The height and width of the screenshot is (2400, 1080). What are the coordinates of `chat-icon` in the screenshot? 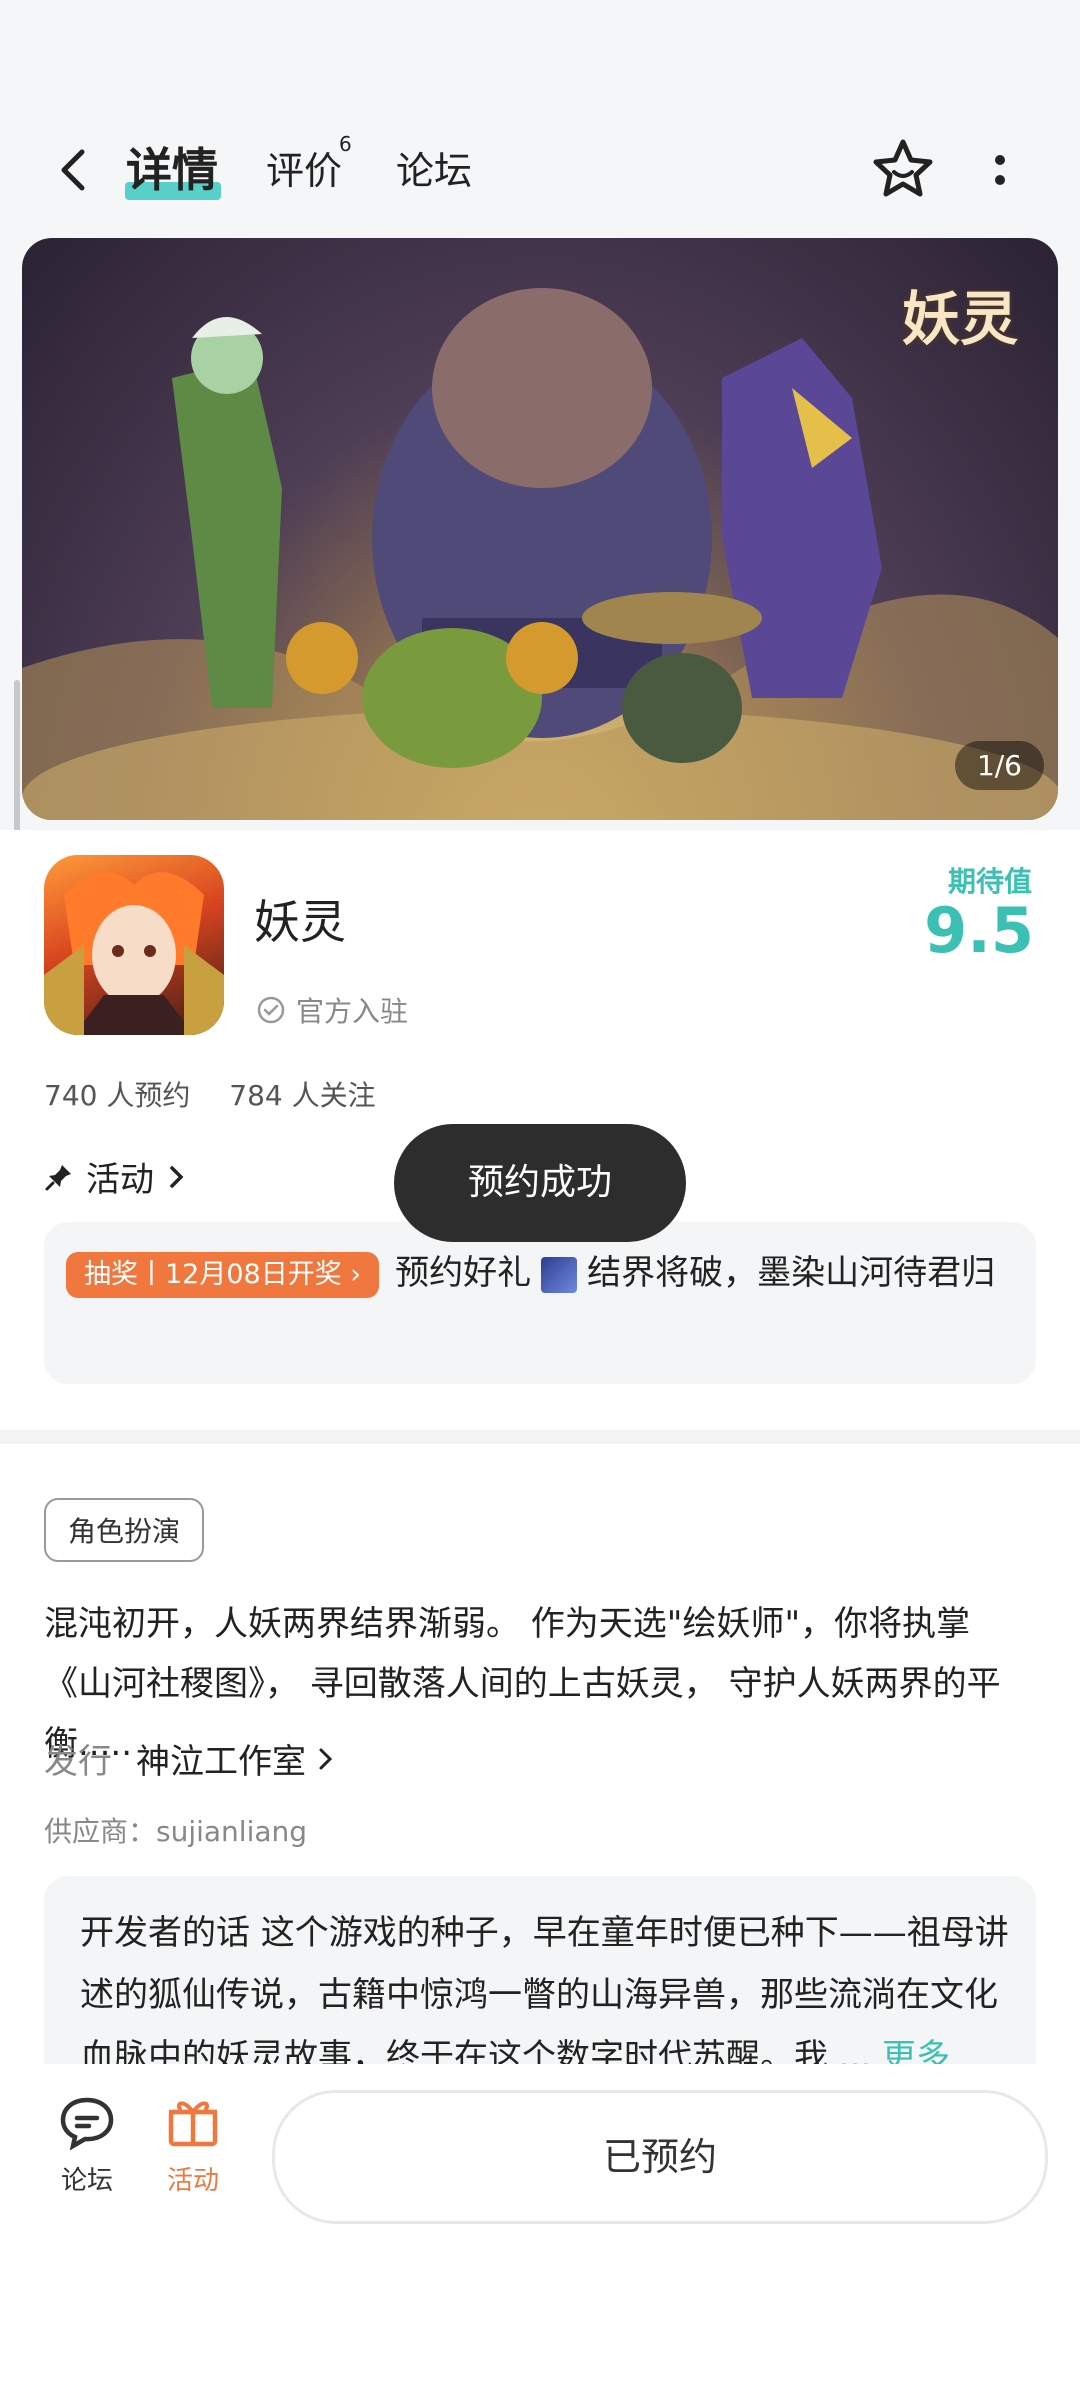 It's located at (87, 2123).